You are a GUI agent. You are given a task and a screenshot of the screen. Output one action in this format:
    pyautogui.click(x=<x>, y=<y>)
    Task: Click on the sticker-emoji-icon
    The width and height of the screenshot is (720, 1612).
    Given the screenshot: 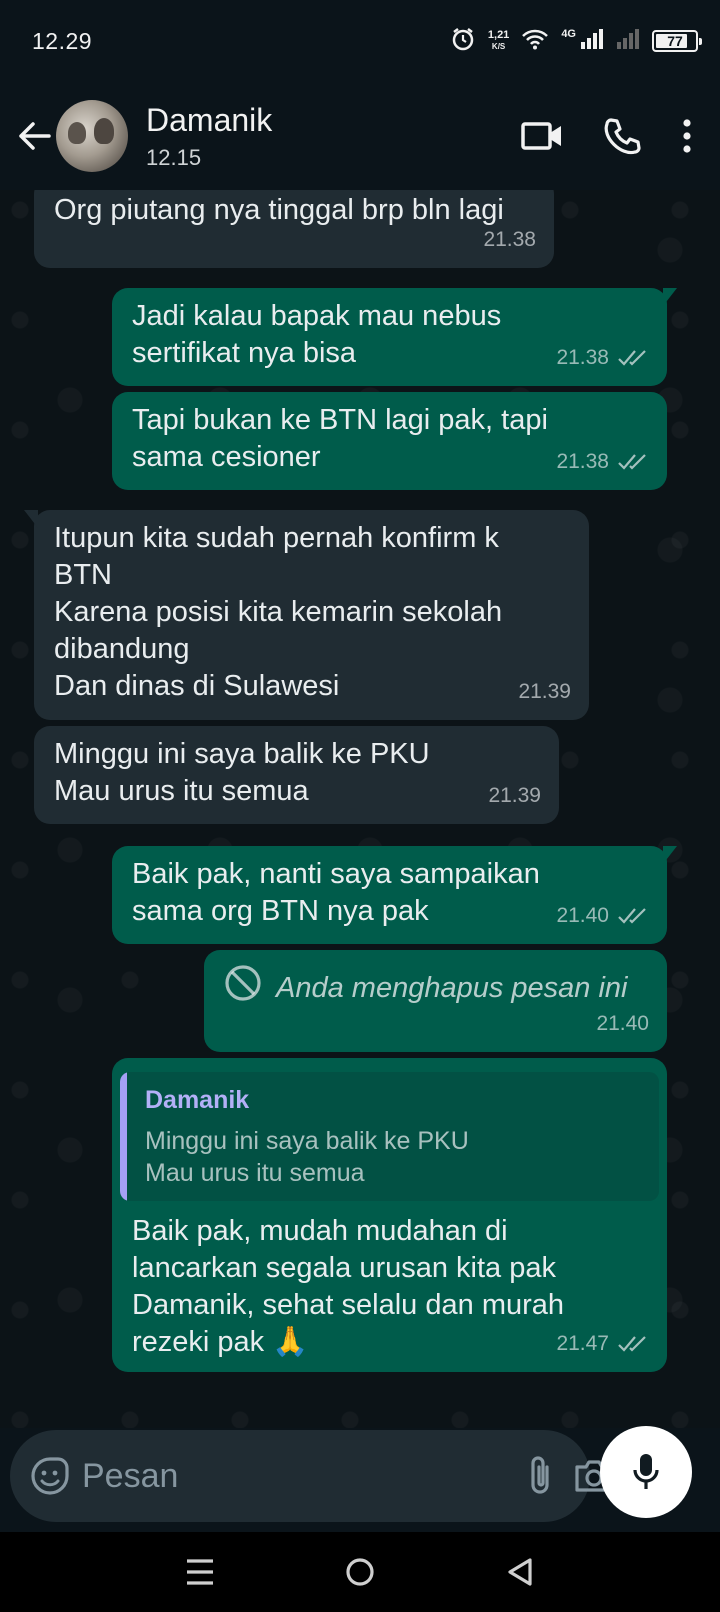 What is the action you would take?
    pyautogui.click(x=50, y=1476)
    